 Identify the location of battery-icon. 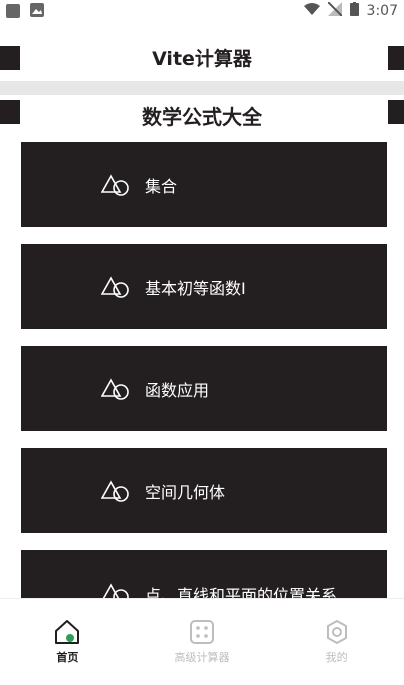
(354, 11).